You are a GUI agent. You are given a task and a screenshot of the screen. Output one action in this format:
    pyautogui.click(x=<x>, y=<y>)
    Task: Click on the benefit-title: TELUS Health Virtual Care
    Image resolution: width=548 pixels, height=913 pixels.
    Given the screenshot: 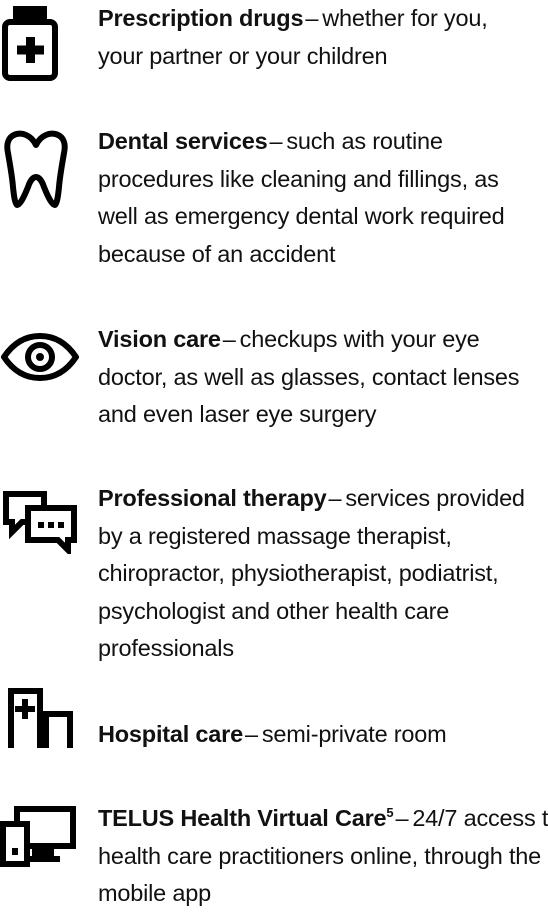 What is the action you would take?
    pyautogui.click(x=242, y=818)
    